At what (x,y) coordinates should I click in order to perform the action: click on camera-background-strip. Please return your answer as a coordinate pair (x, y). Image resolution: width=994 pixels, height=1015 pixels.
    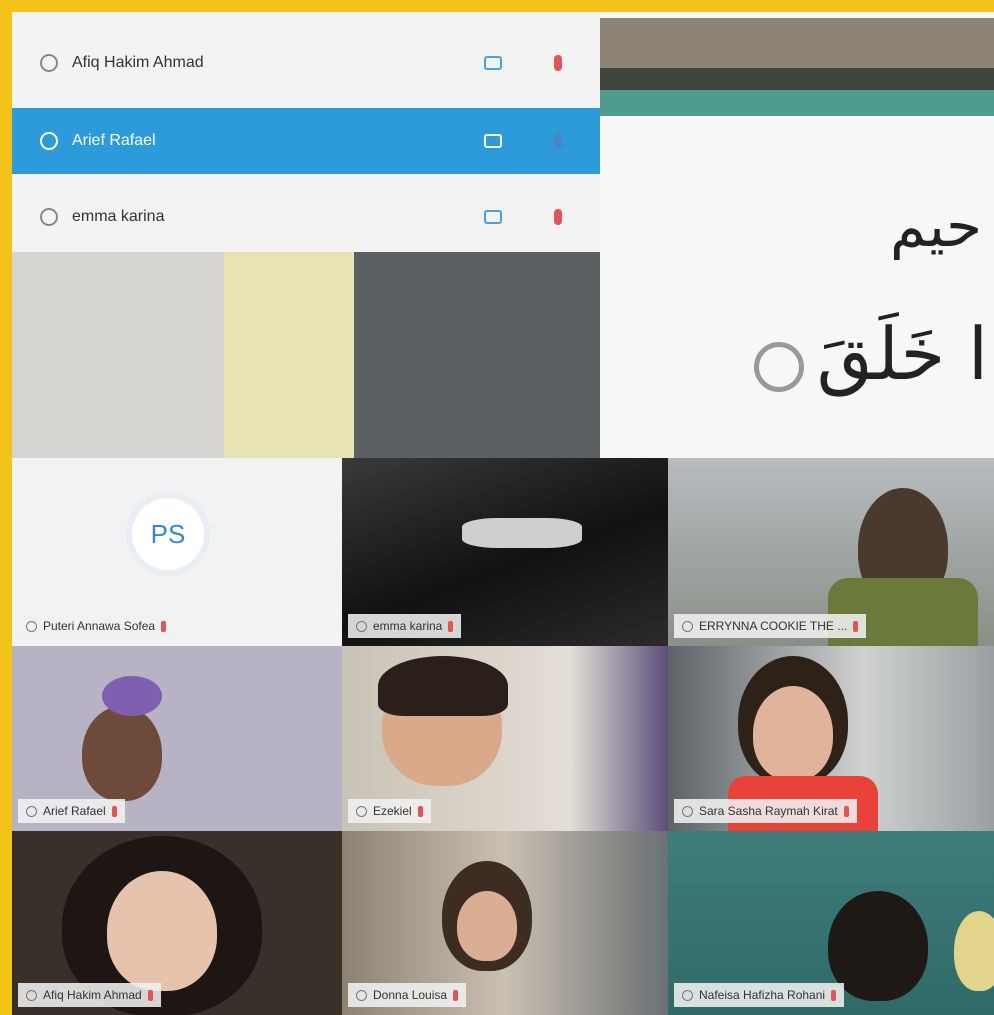
    Looking at the image, I should click on (306, 355).